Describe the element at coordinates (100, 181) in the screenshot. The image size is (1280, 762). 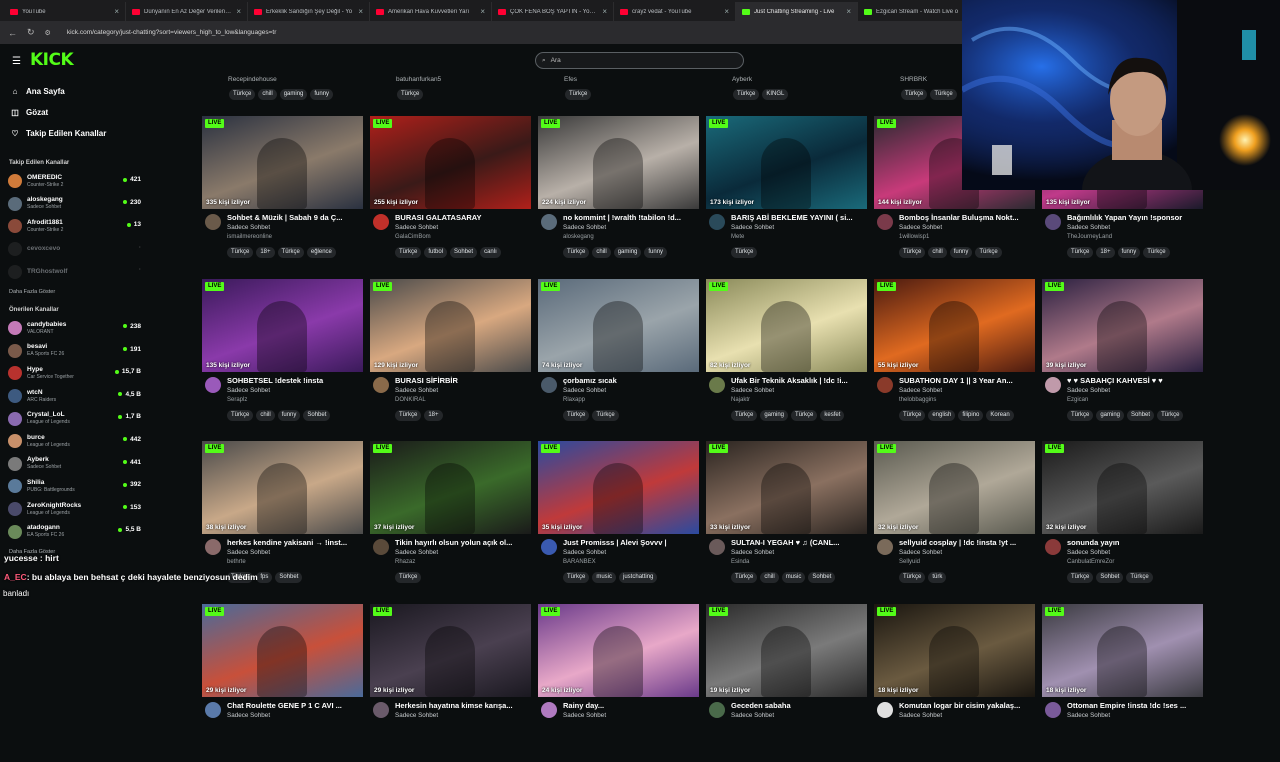
I see `sidebar-channel: OMEREDIC Counter-Strike 2 421` at that location.